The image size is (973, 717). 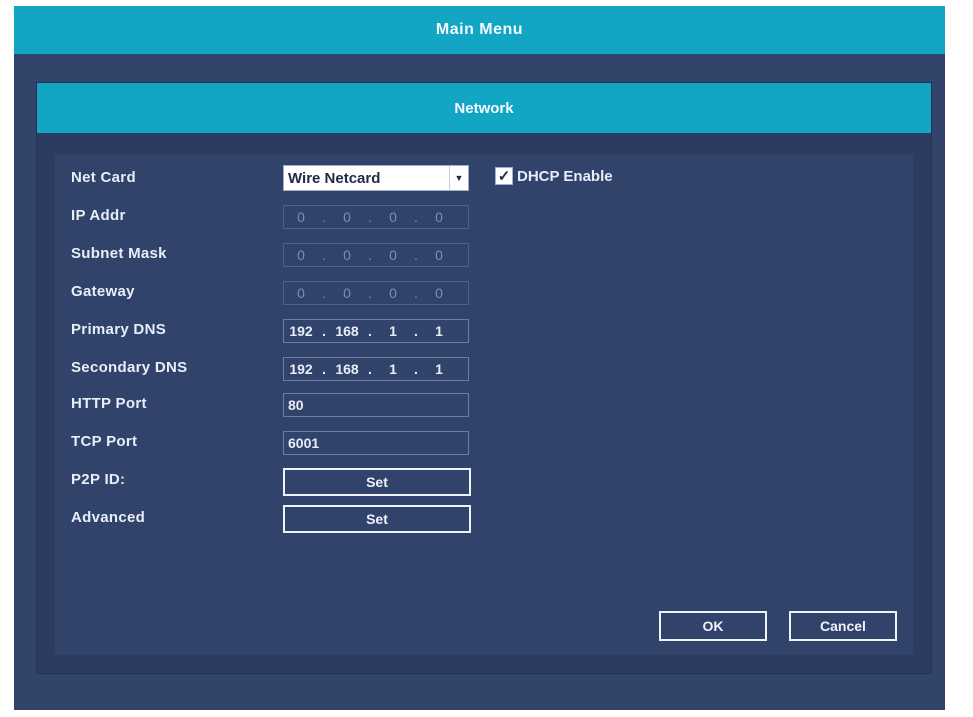 I want to click on gateway-octet-2: 0, so click(x=347, y=293).